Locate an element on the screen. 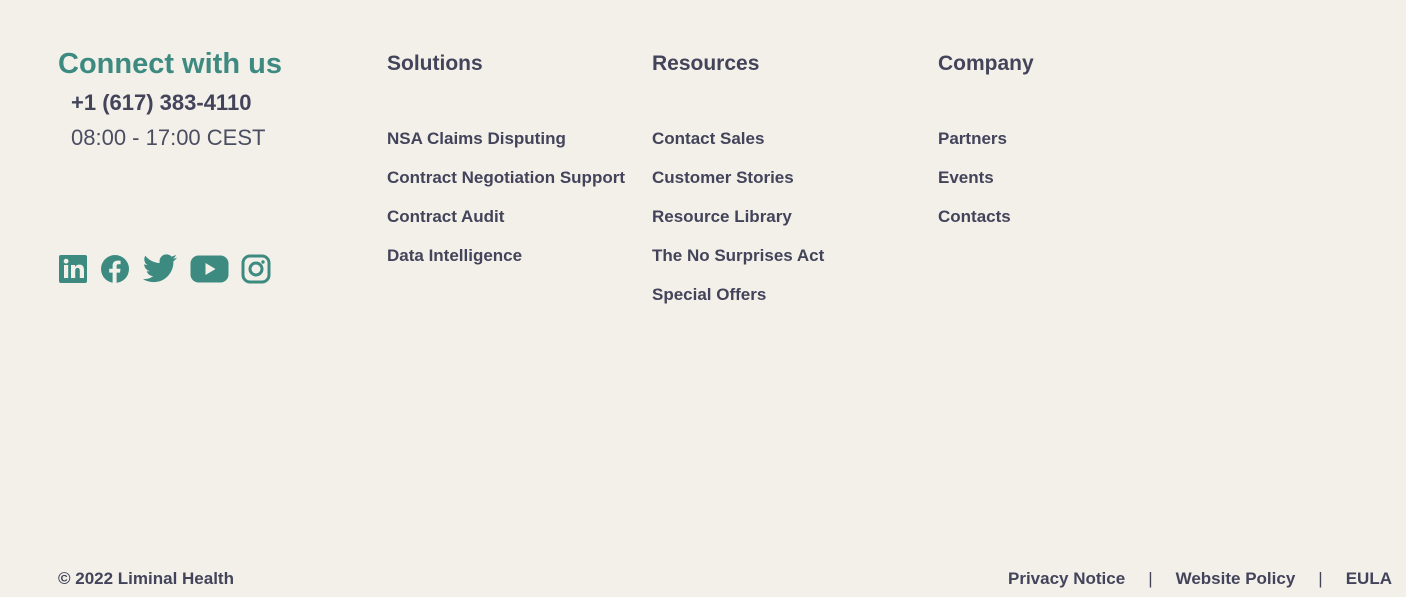 The image size is (1406, 597). legal-links: Privacy Notice | Website Policy | EULA is located at coordinates (1200, 579).